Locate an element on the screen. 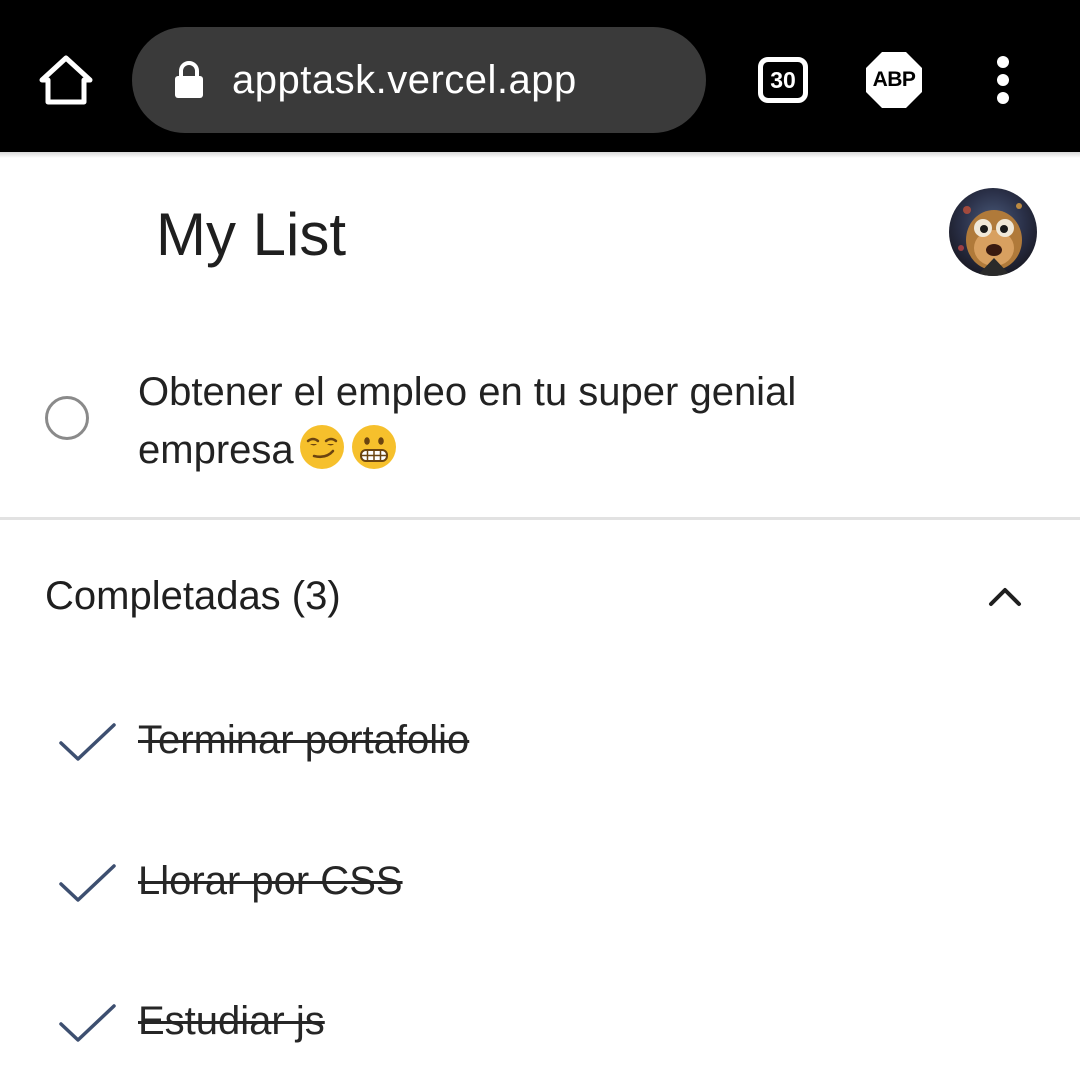 The height and width of the screenshot is (1080, 1080). page-title: My List is located at coordinates (251, 234).